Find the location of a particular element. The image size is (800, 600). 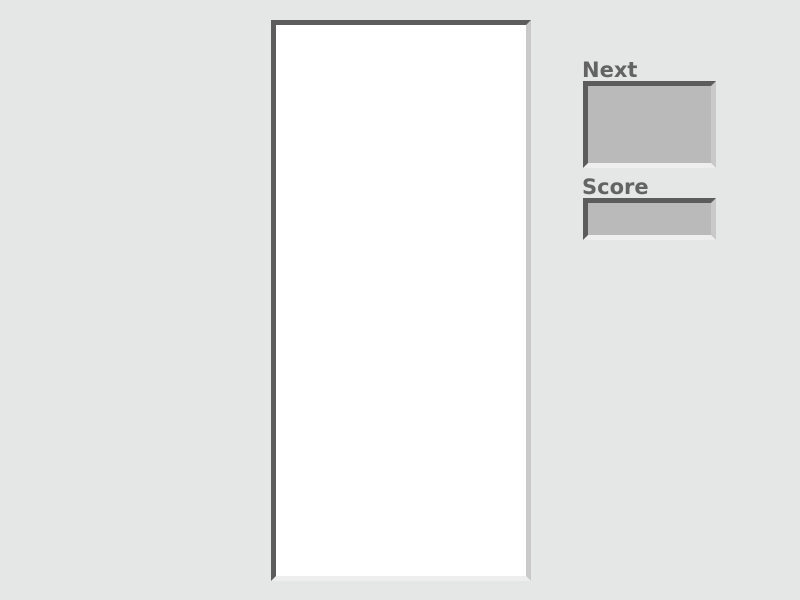

score-value is located at coordinates (649, 219).